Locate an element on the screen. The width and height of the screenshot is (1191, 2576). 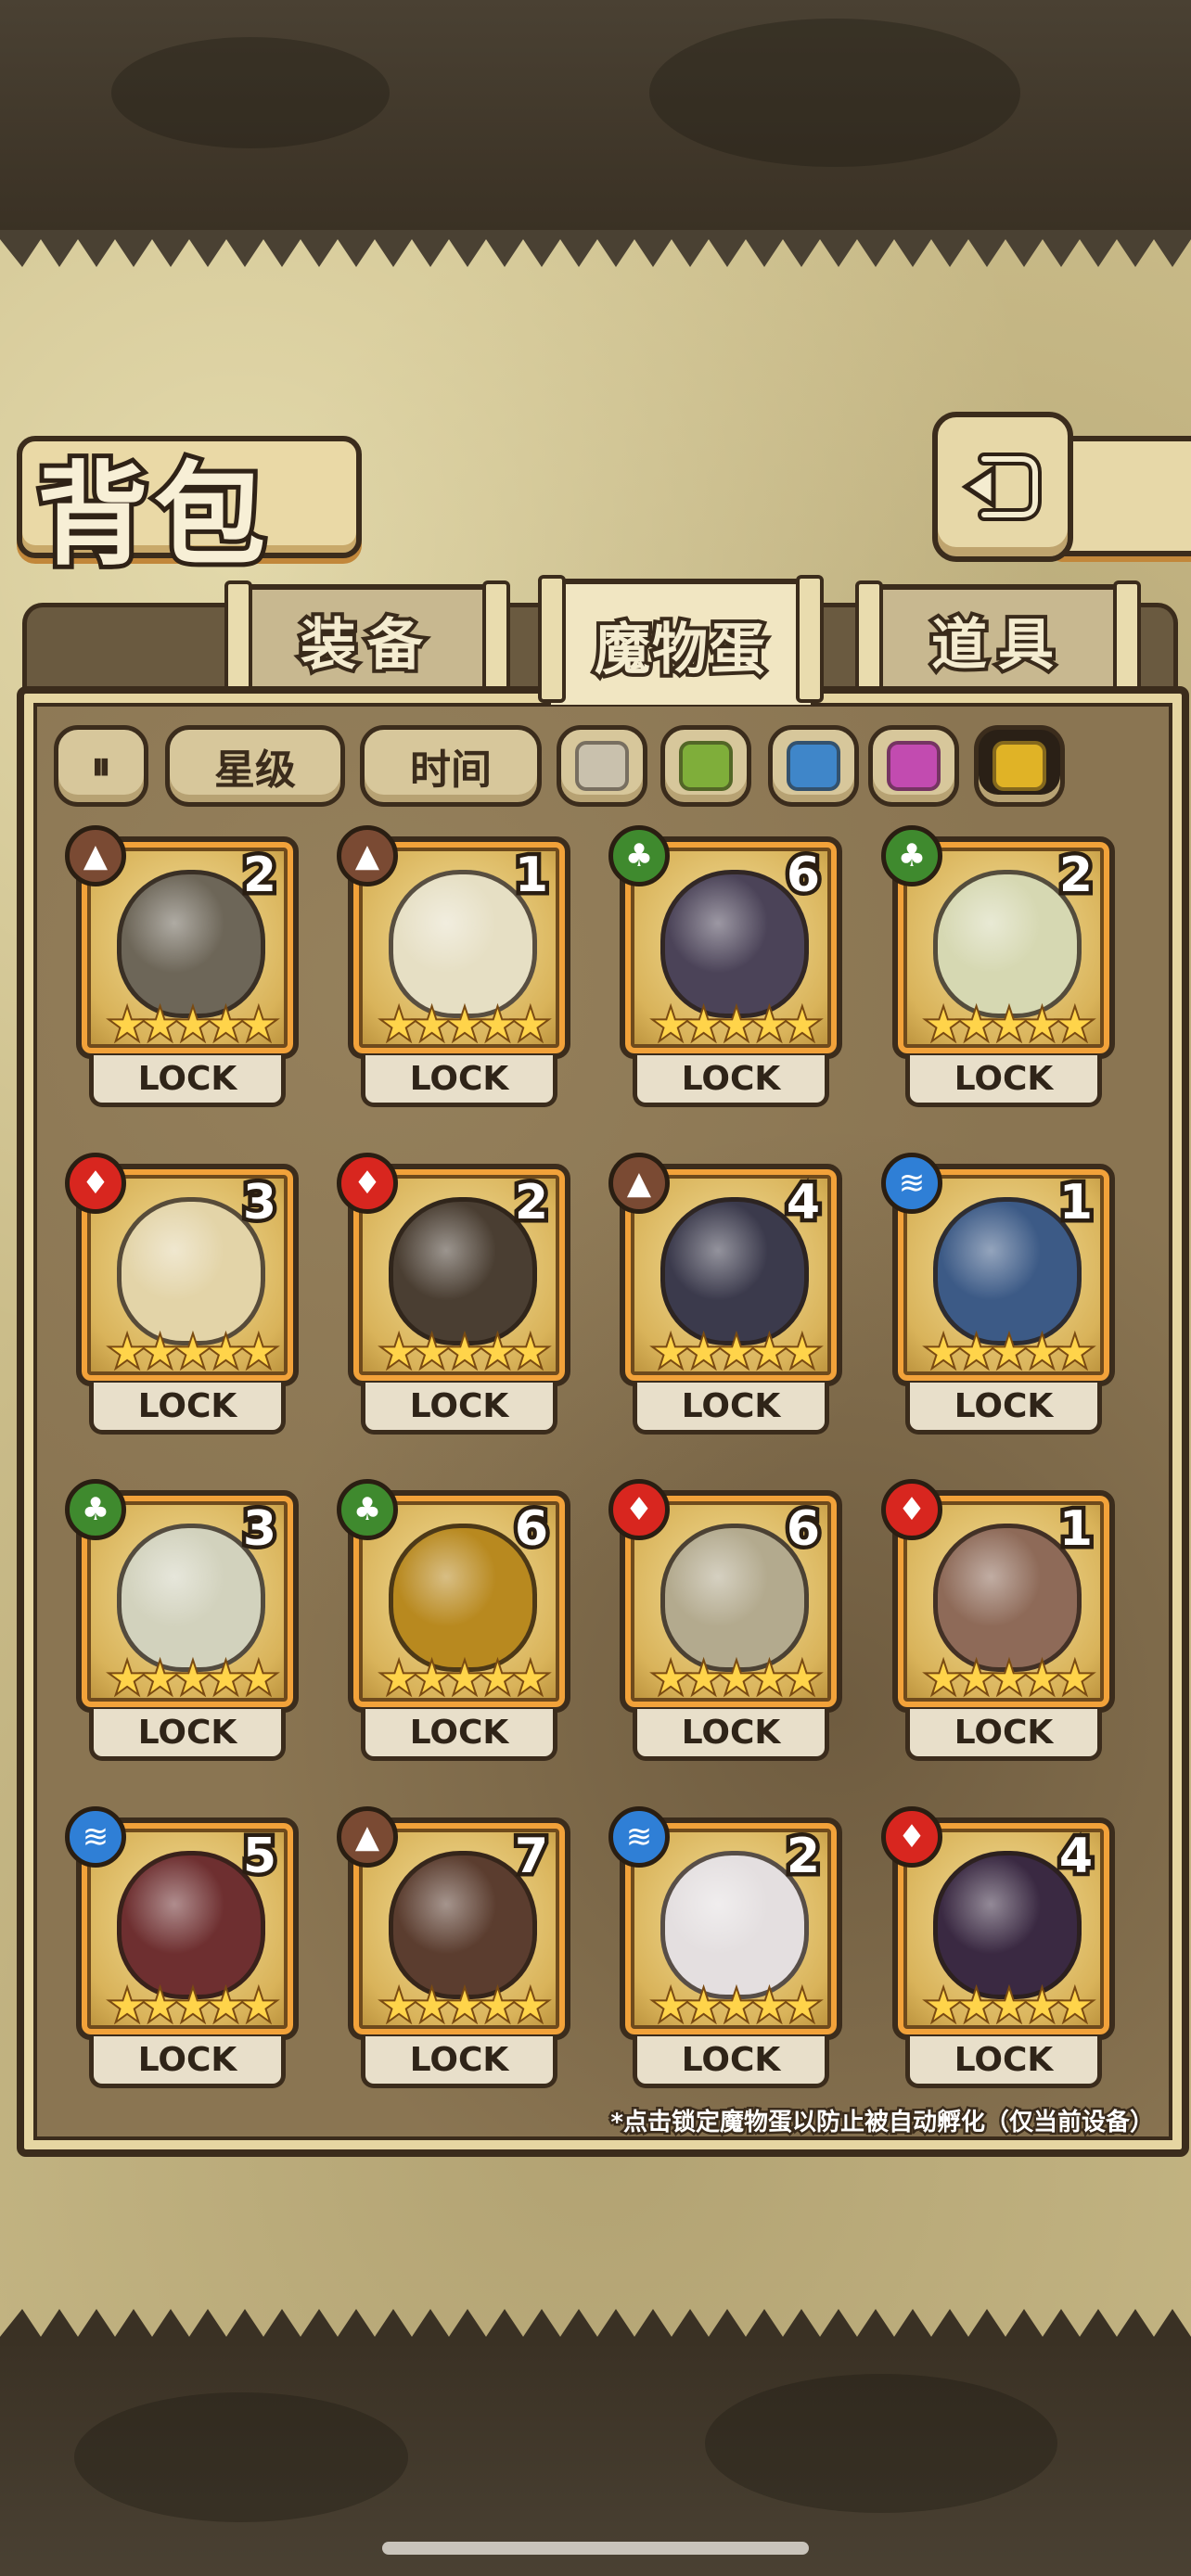
sort-order-icon: ⏸ is located at coordinates (101, 766).